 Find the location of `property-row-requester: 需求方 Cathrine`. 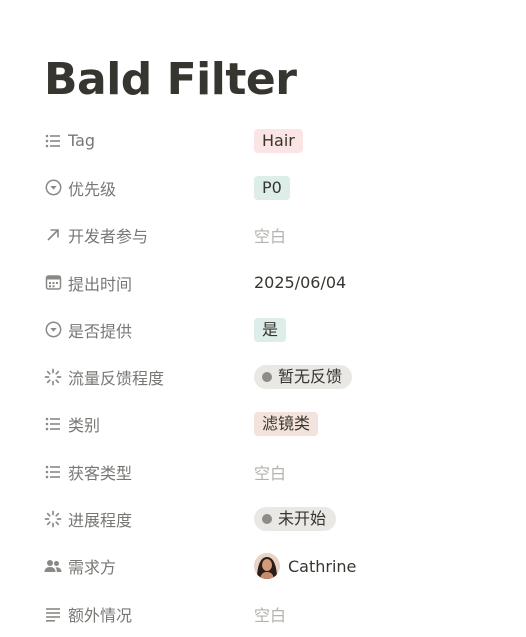

property-row-requester: 需求方 Cathrine is located at coordinates (279, 566).